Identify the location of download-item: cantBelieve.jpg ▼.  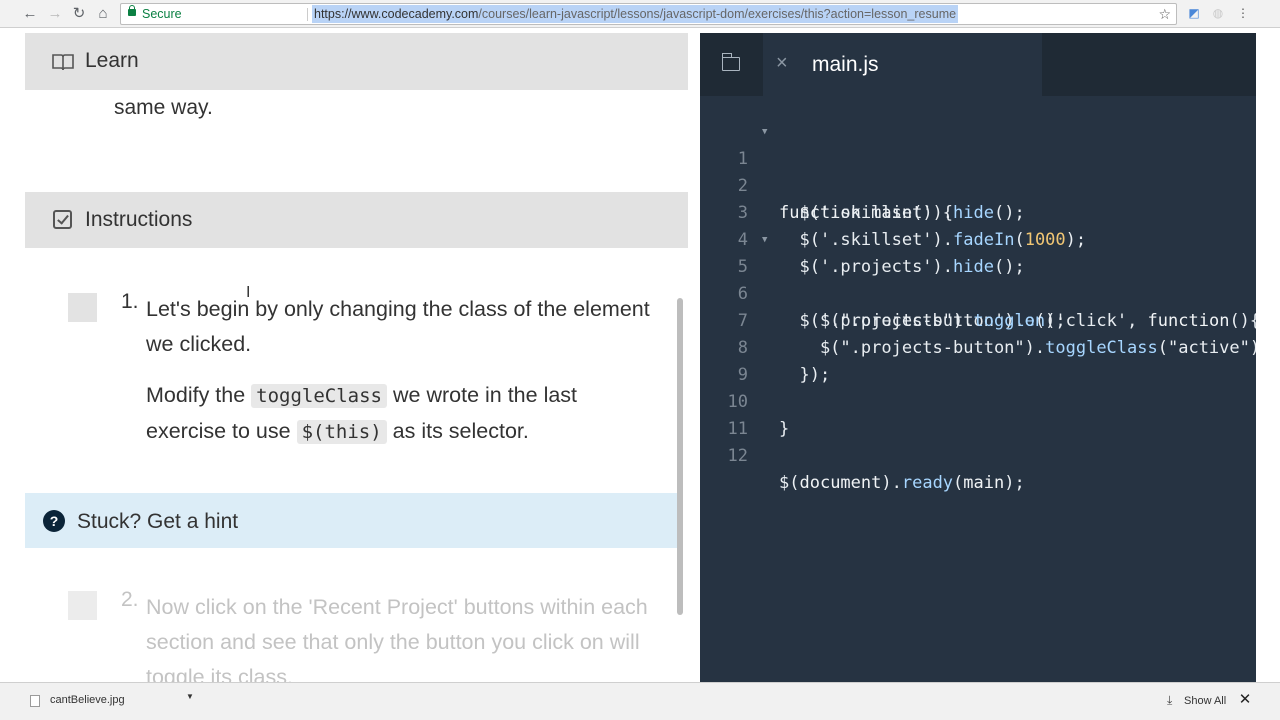
(109, 701).